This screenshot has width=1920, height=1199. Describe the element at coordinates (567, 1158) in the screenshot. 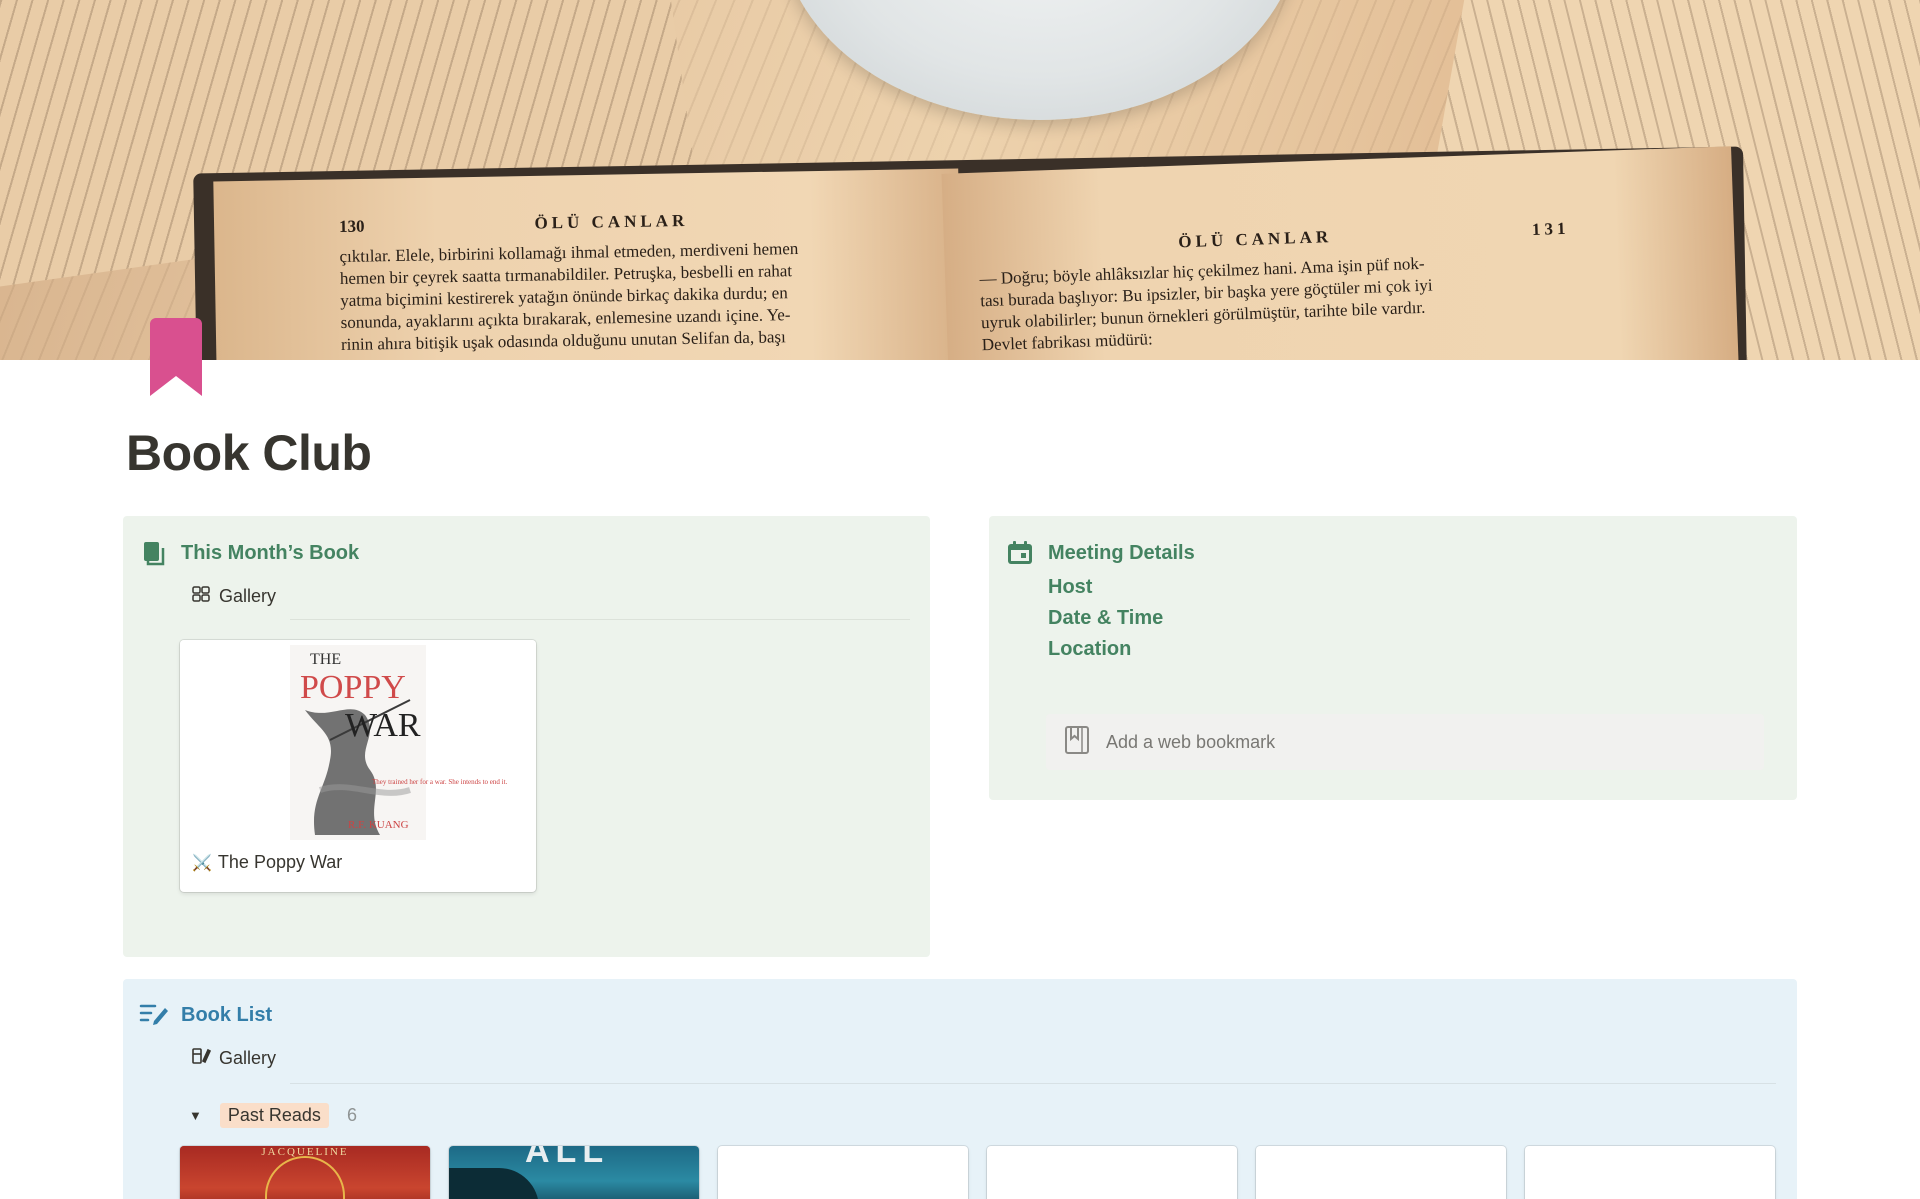

I see `book-card-2-cover-text: ALL` at that location.